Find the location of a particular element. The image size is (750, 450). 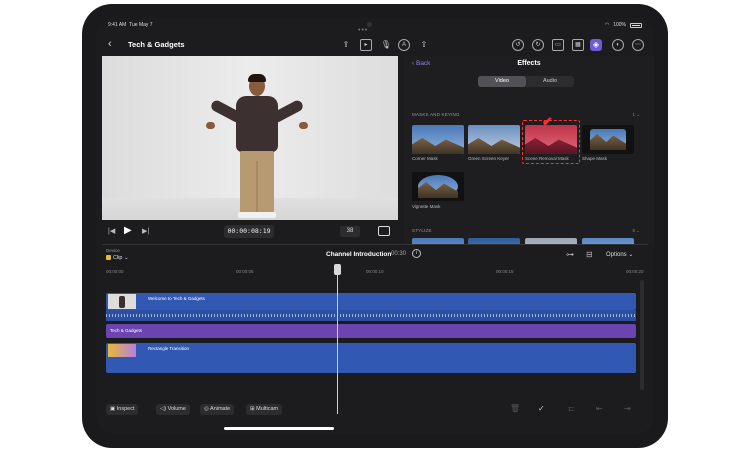

done-check-icon: ✓ is located at coordinates (541, 408).